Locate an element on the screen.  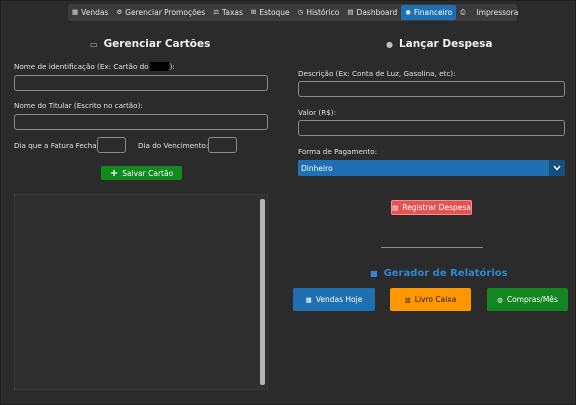
closing-day-label: Dia que a Fatura Fecha: is located at coordinates (57, 145).